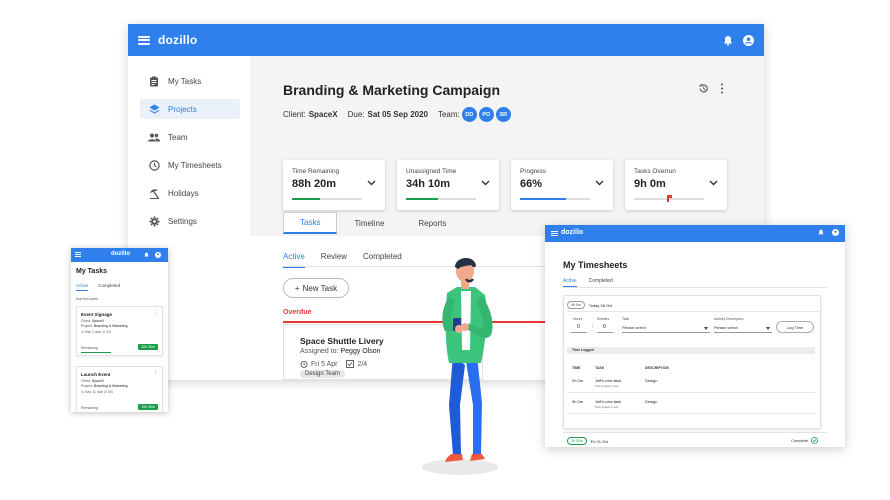  What do you see at coordinates (608, 401) in the screenshot?
I see `row-task: Jeff's new task` at bounding box center [608, 401].